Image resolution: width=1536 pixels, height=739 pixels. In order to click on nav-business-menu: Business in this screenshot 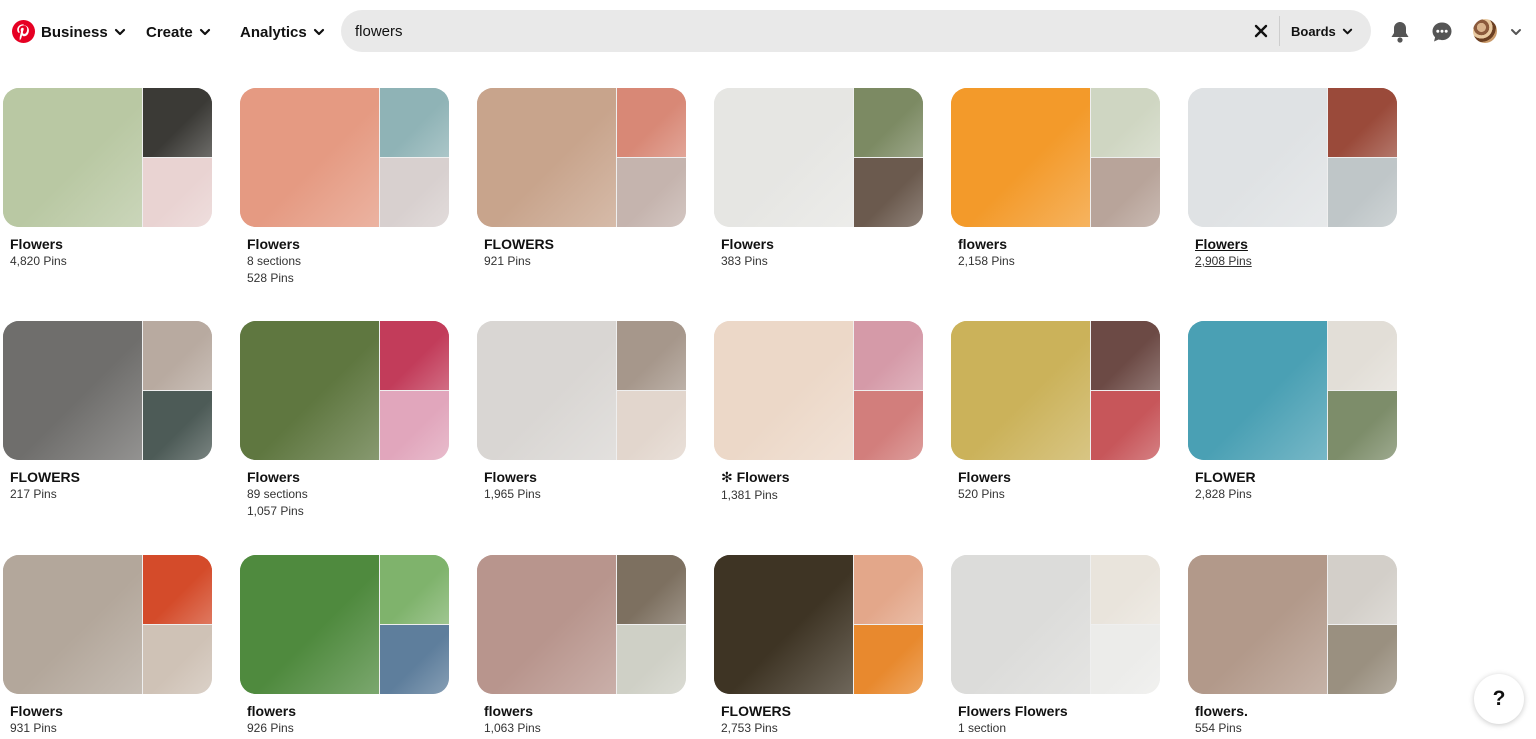, I will do `click(83, 32)`.